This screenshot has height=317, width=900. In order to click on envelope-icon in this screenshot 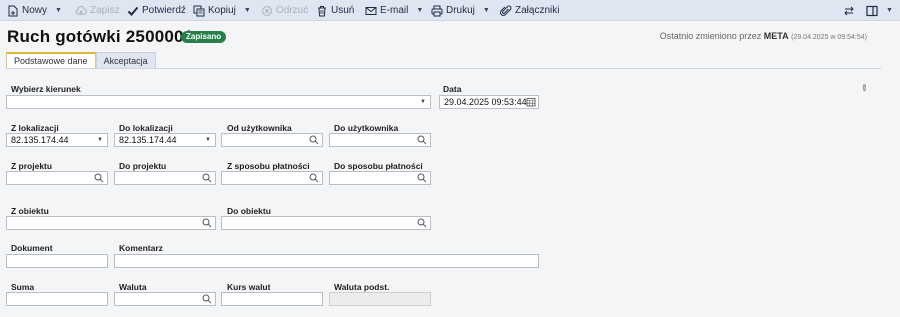, I will do `click(371, 10)`.